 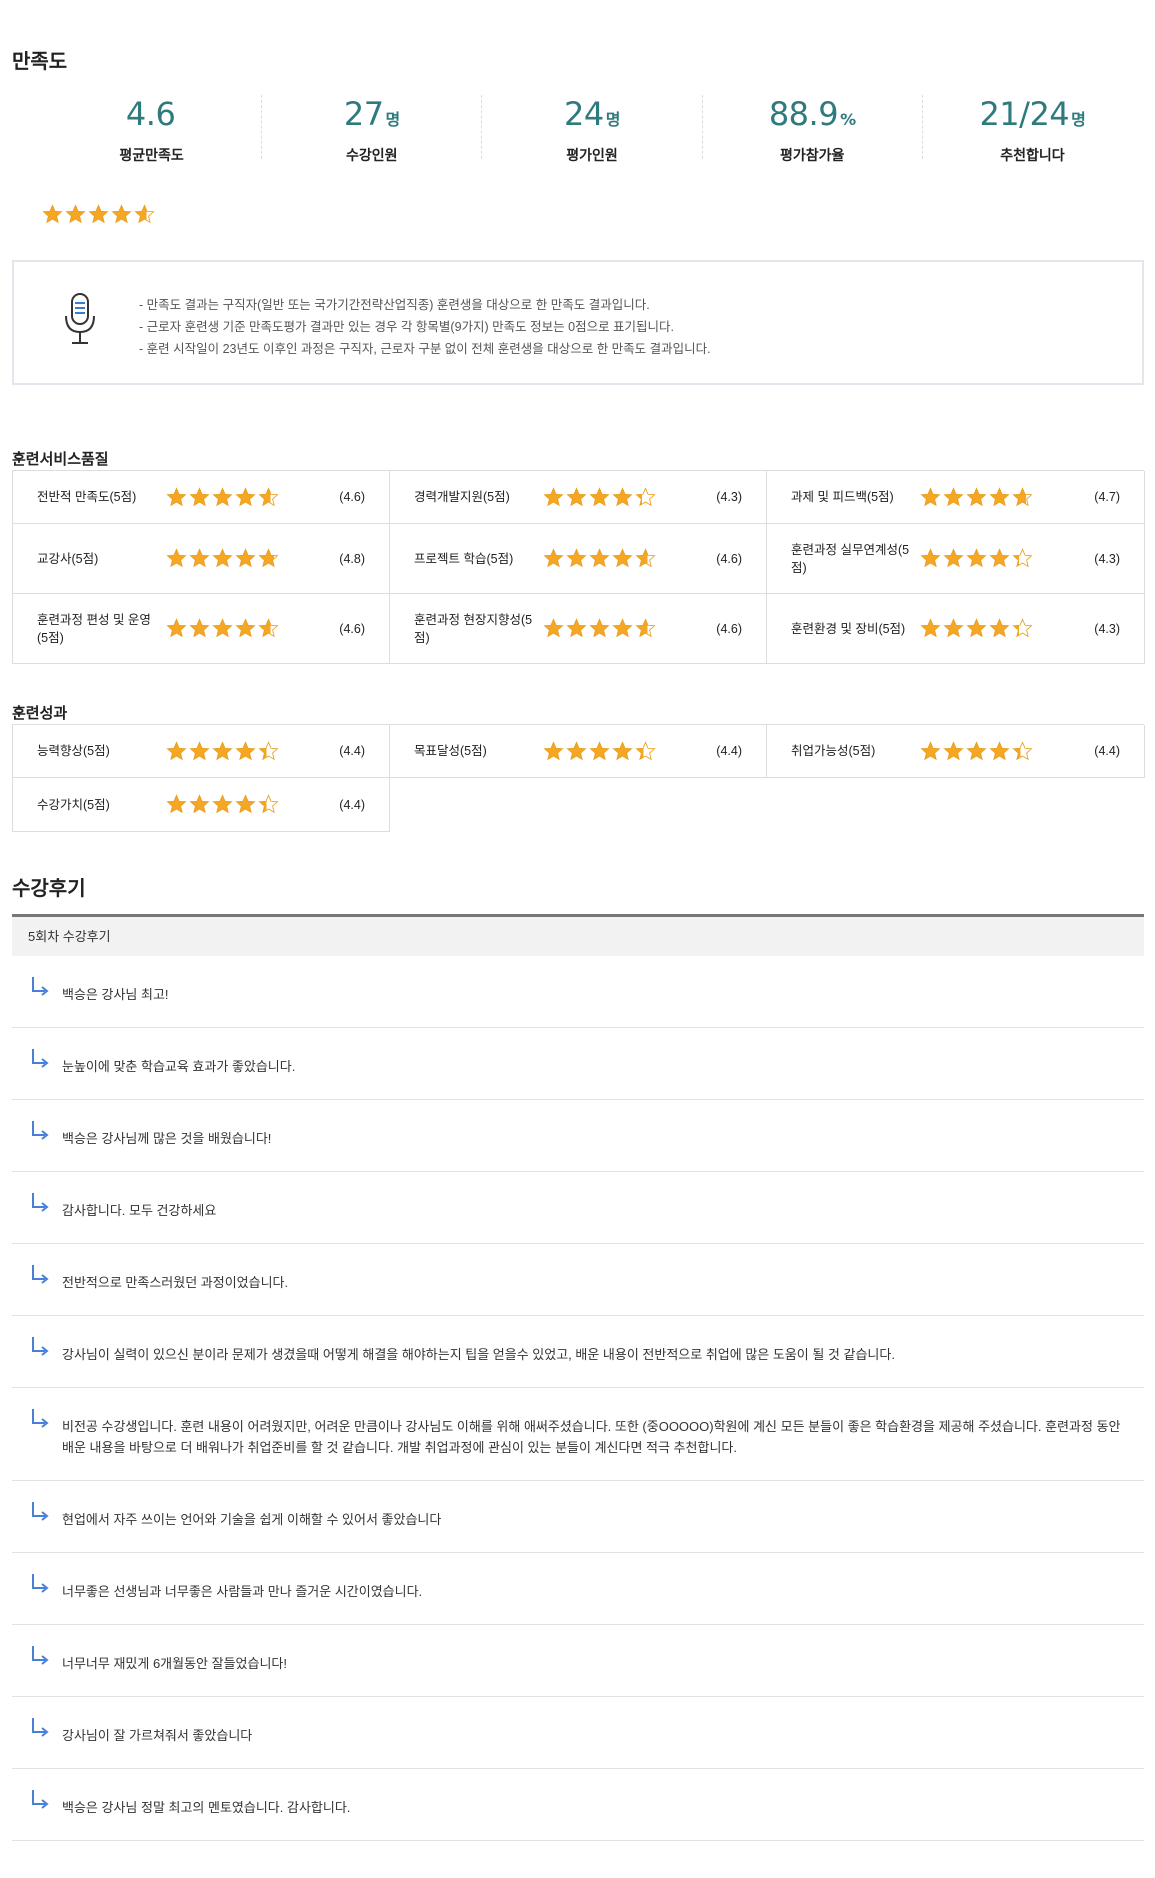 What do you see at coordinates (578, 935) in the screenshot?
I see `review-round-header: 5회차 수강후기` at bounding box center [578, 935].